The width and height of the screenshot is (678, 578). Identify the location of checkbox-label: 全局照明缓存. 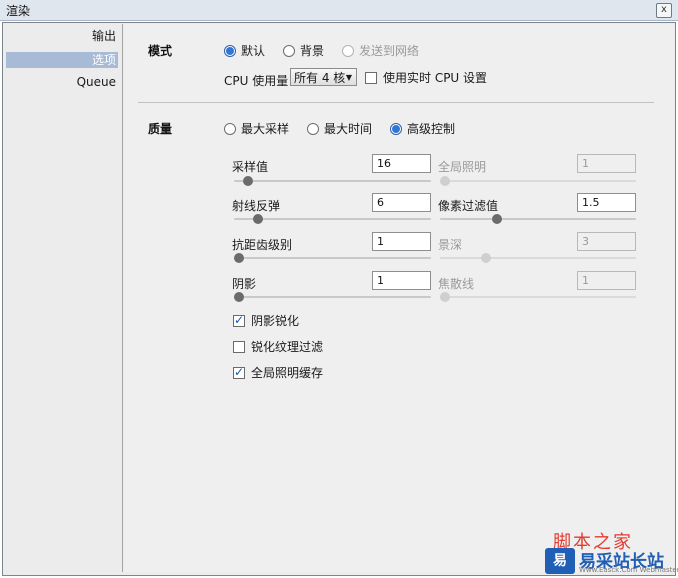
(287, 373).